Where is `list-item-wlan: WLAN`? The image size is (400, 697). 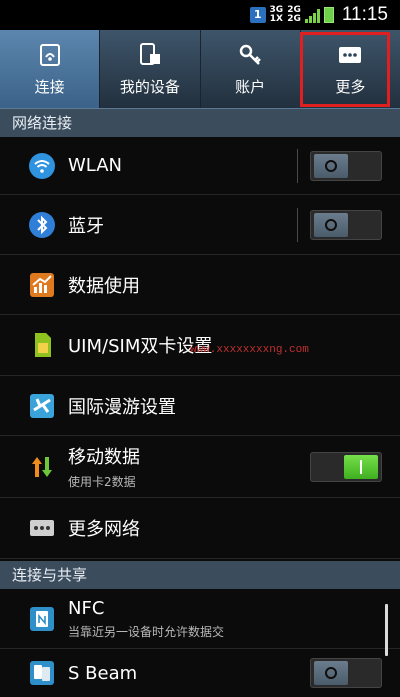 list-item-wlan: WLAN is located at coordinates (200, 166).